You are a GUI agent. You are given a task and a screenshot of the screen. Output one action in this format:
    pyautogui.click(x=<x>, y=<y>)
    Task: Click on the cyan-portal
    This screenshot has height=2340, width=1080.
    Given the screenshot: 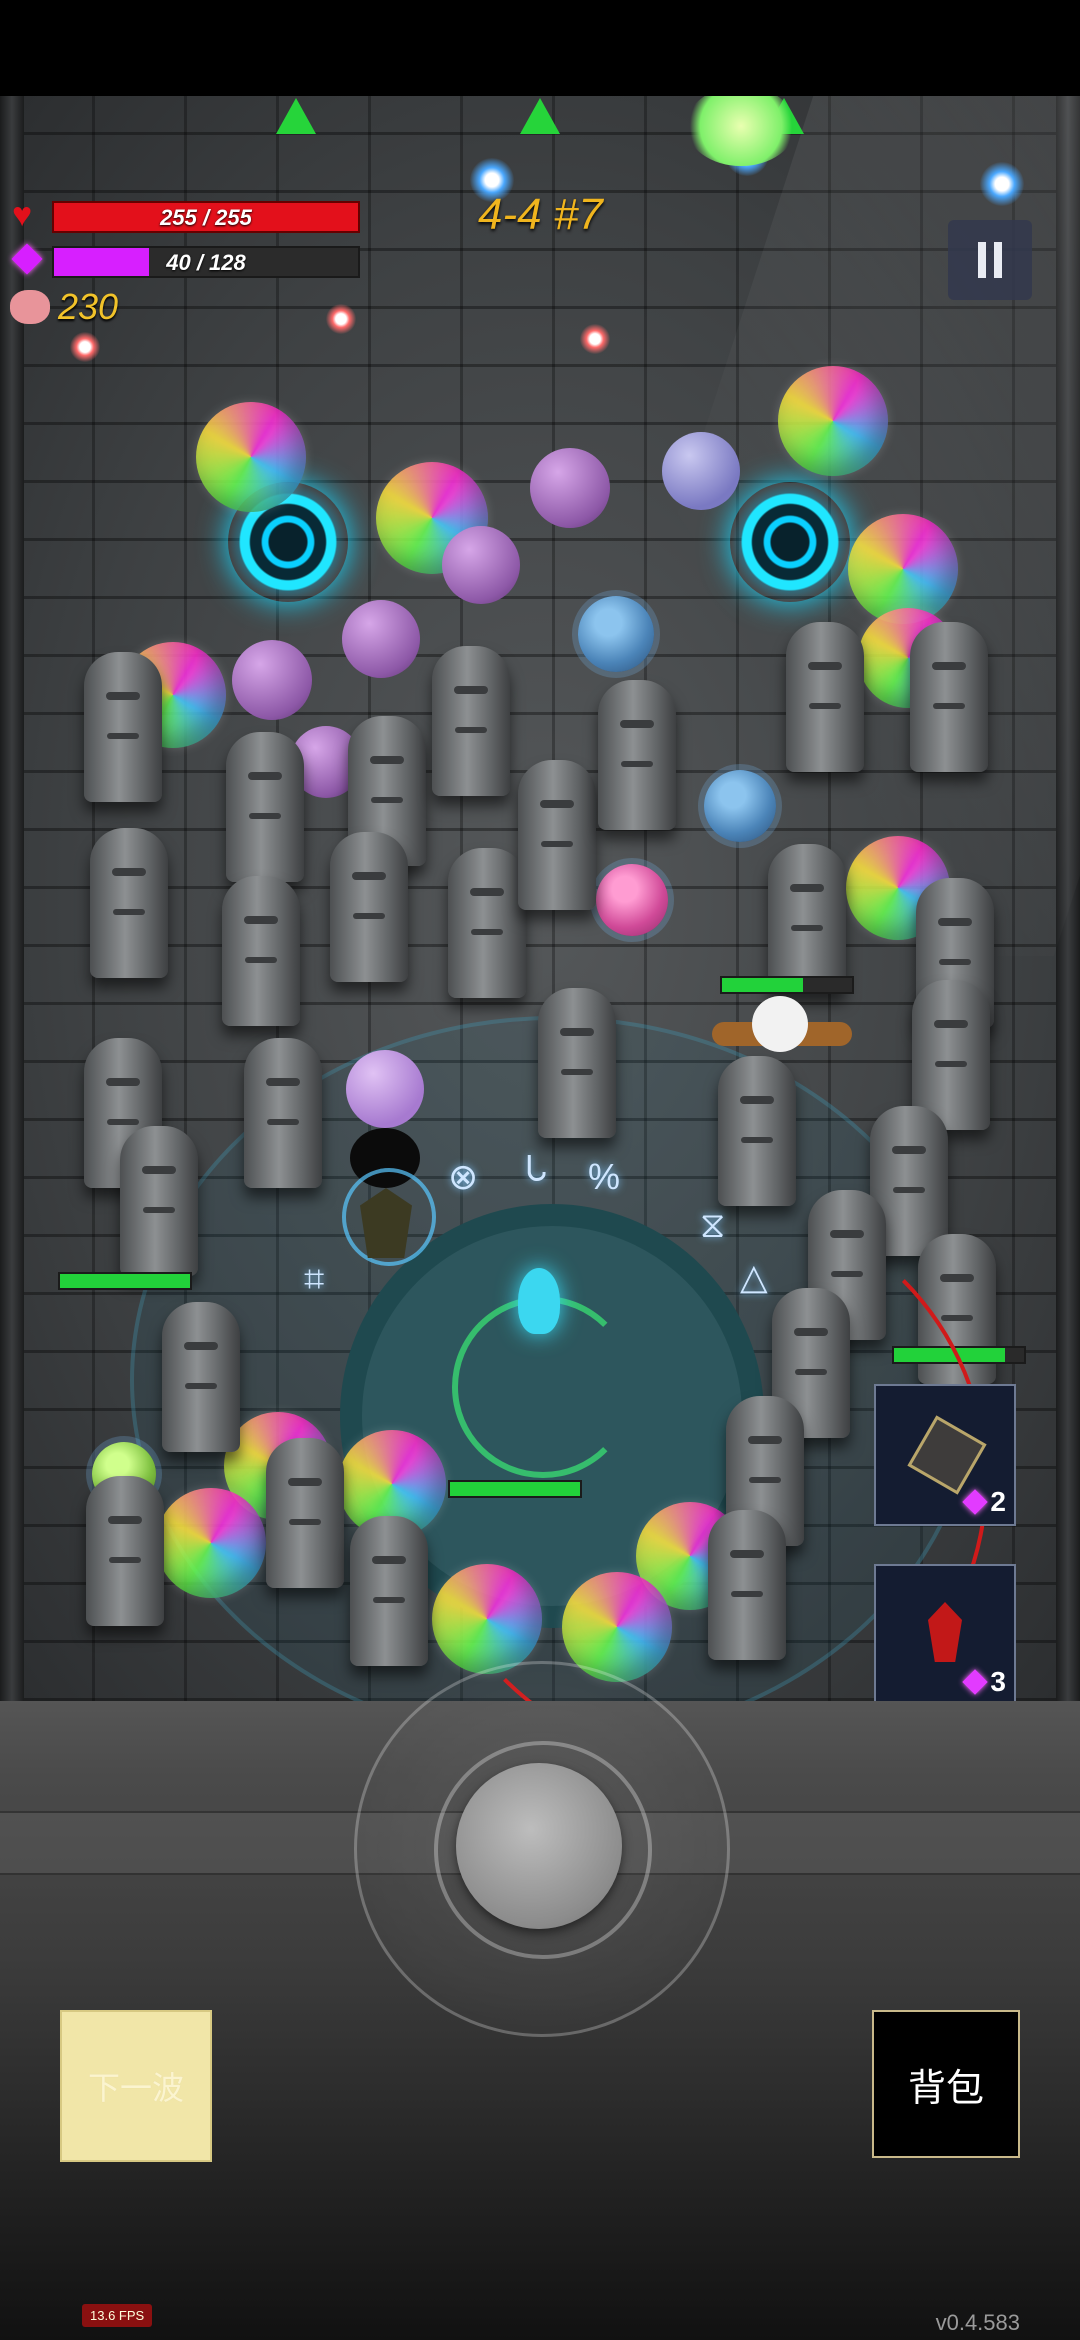 What is the action you would take?
    pyautogui.click(x=790, y=542)
    